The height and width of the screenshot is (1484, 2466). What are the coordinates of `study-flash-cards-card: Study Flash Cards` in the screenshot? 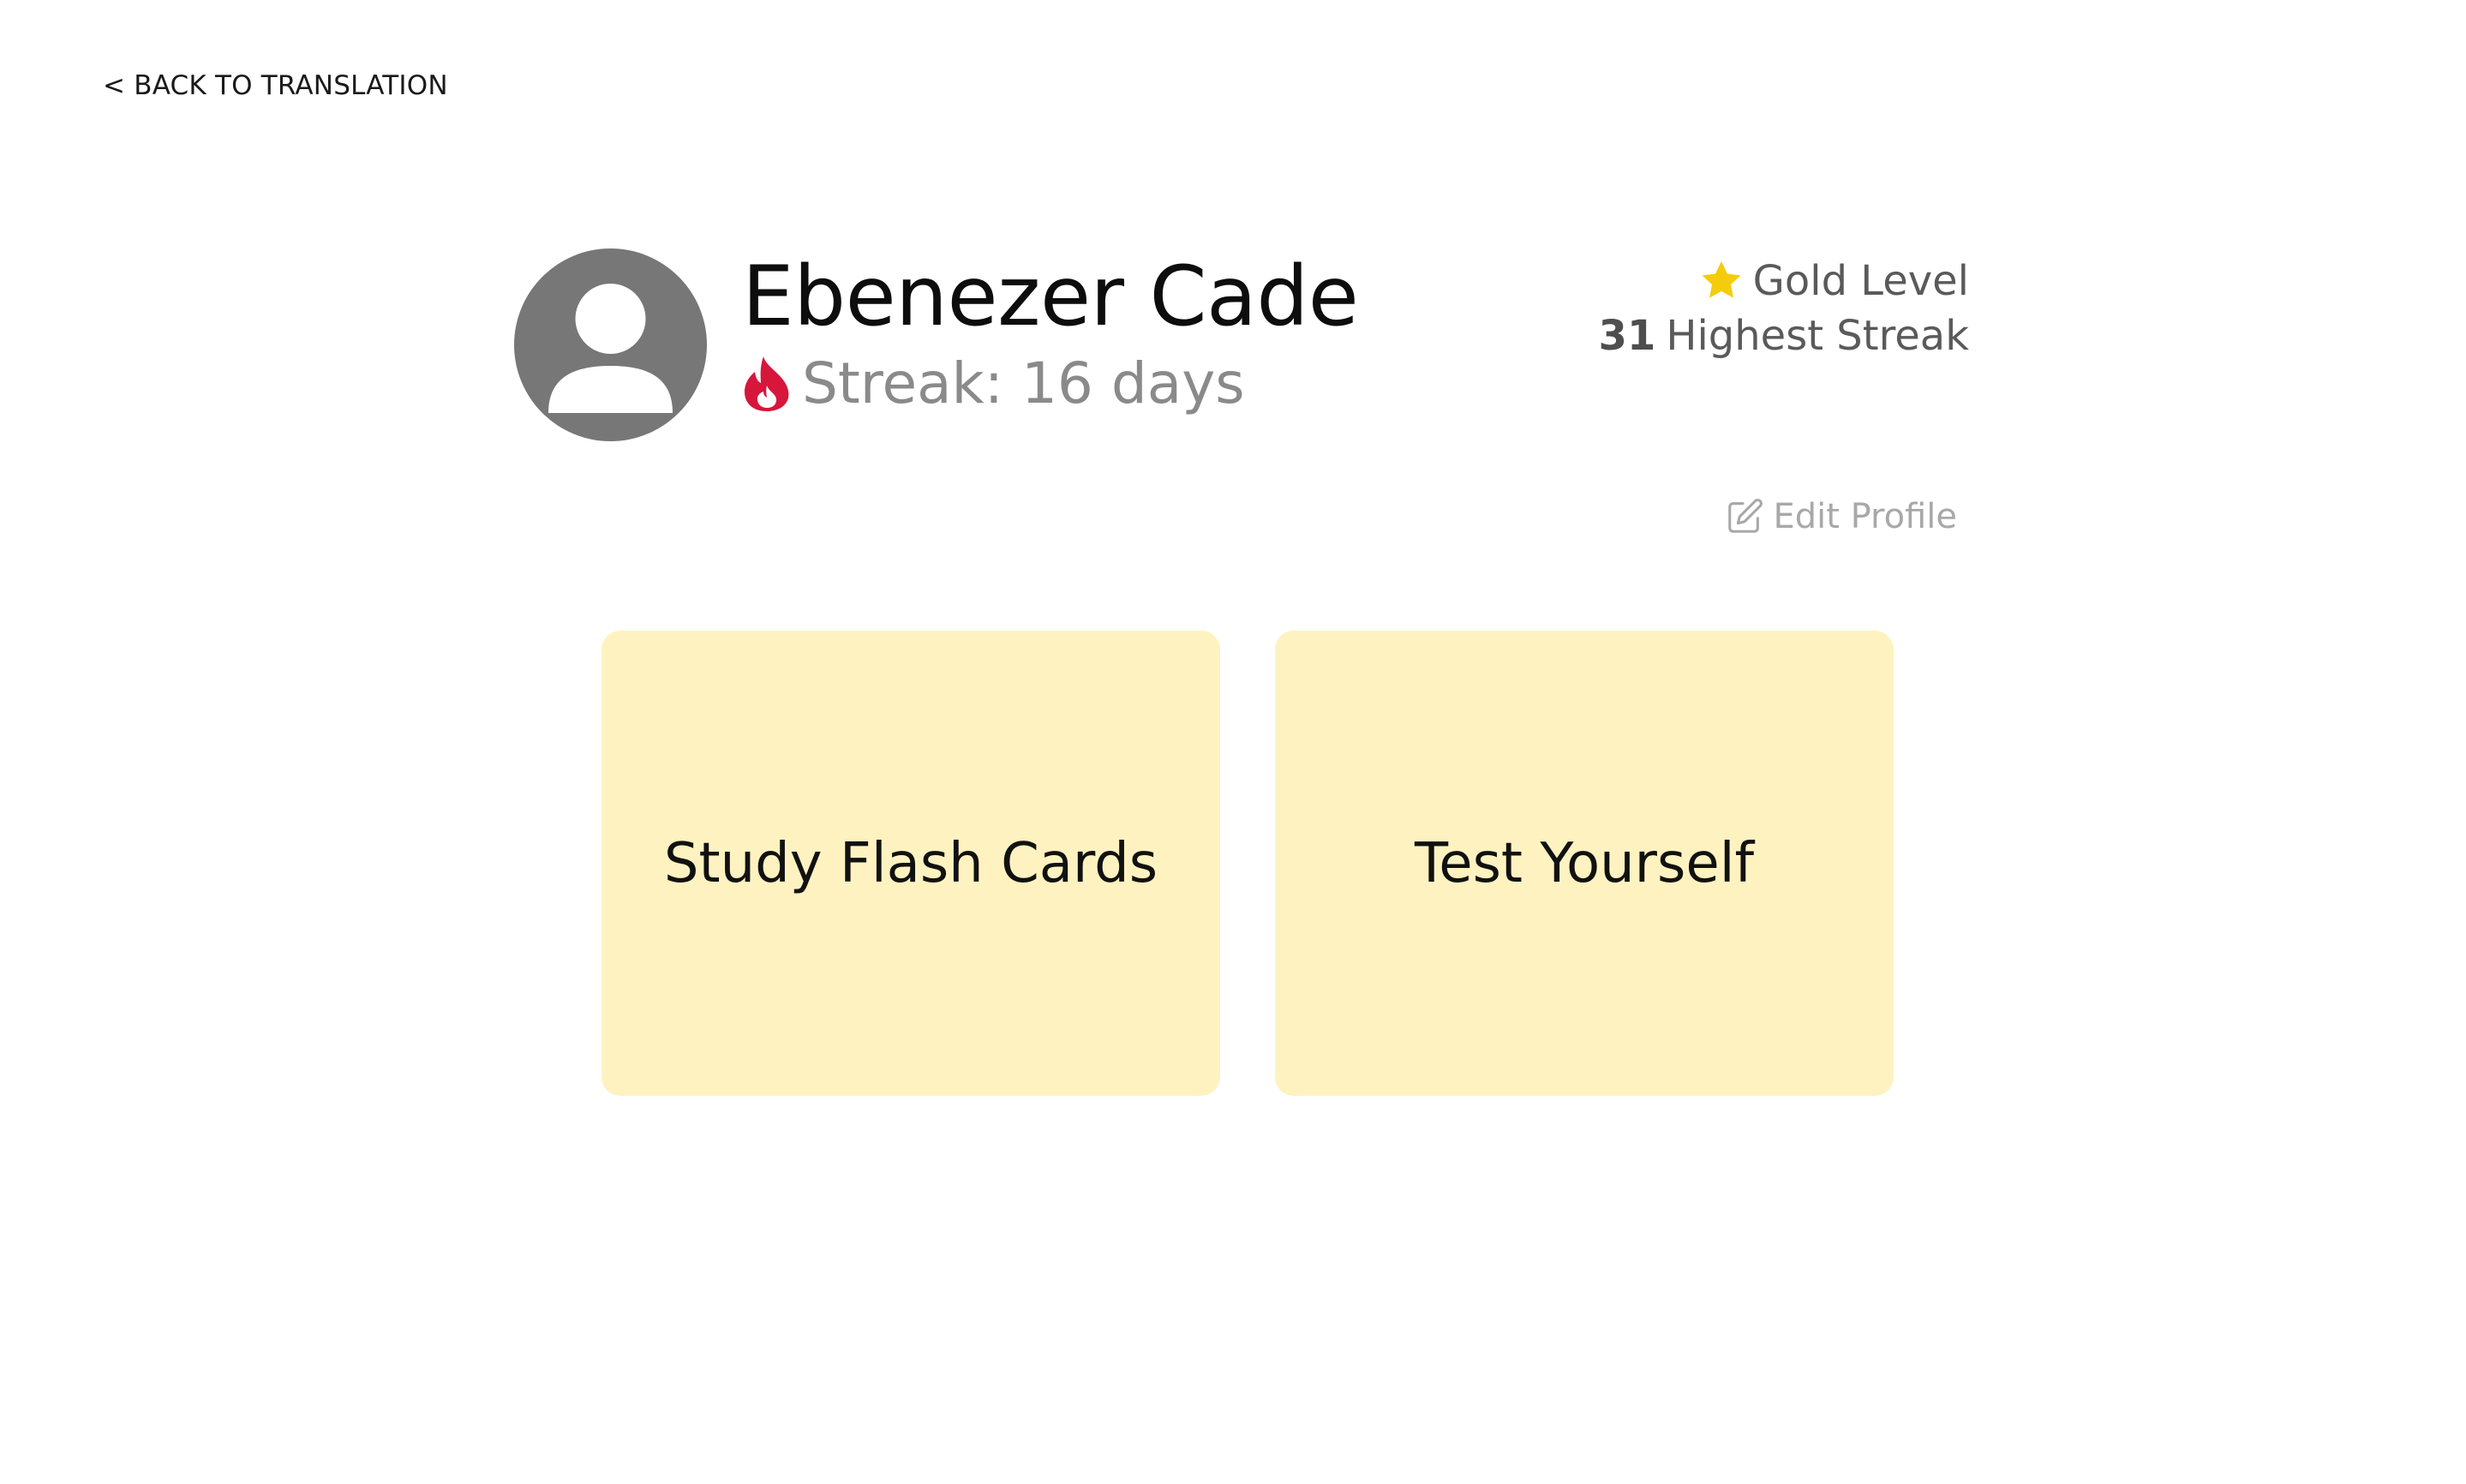 It's located at (911, 864).